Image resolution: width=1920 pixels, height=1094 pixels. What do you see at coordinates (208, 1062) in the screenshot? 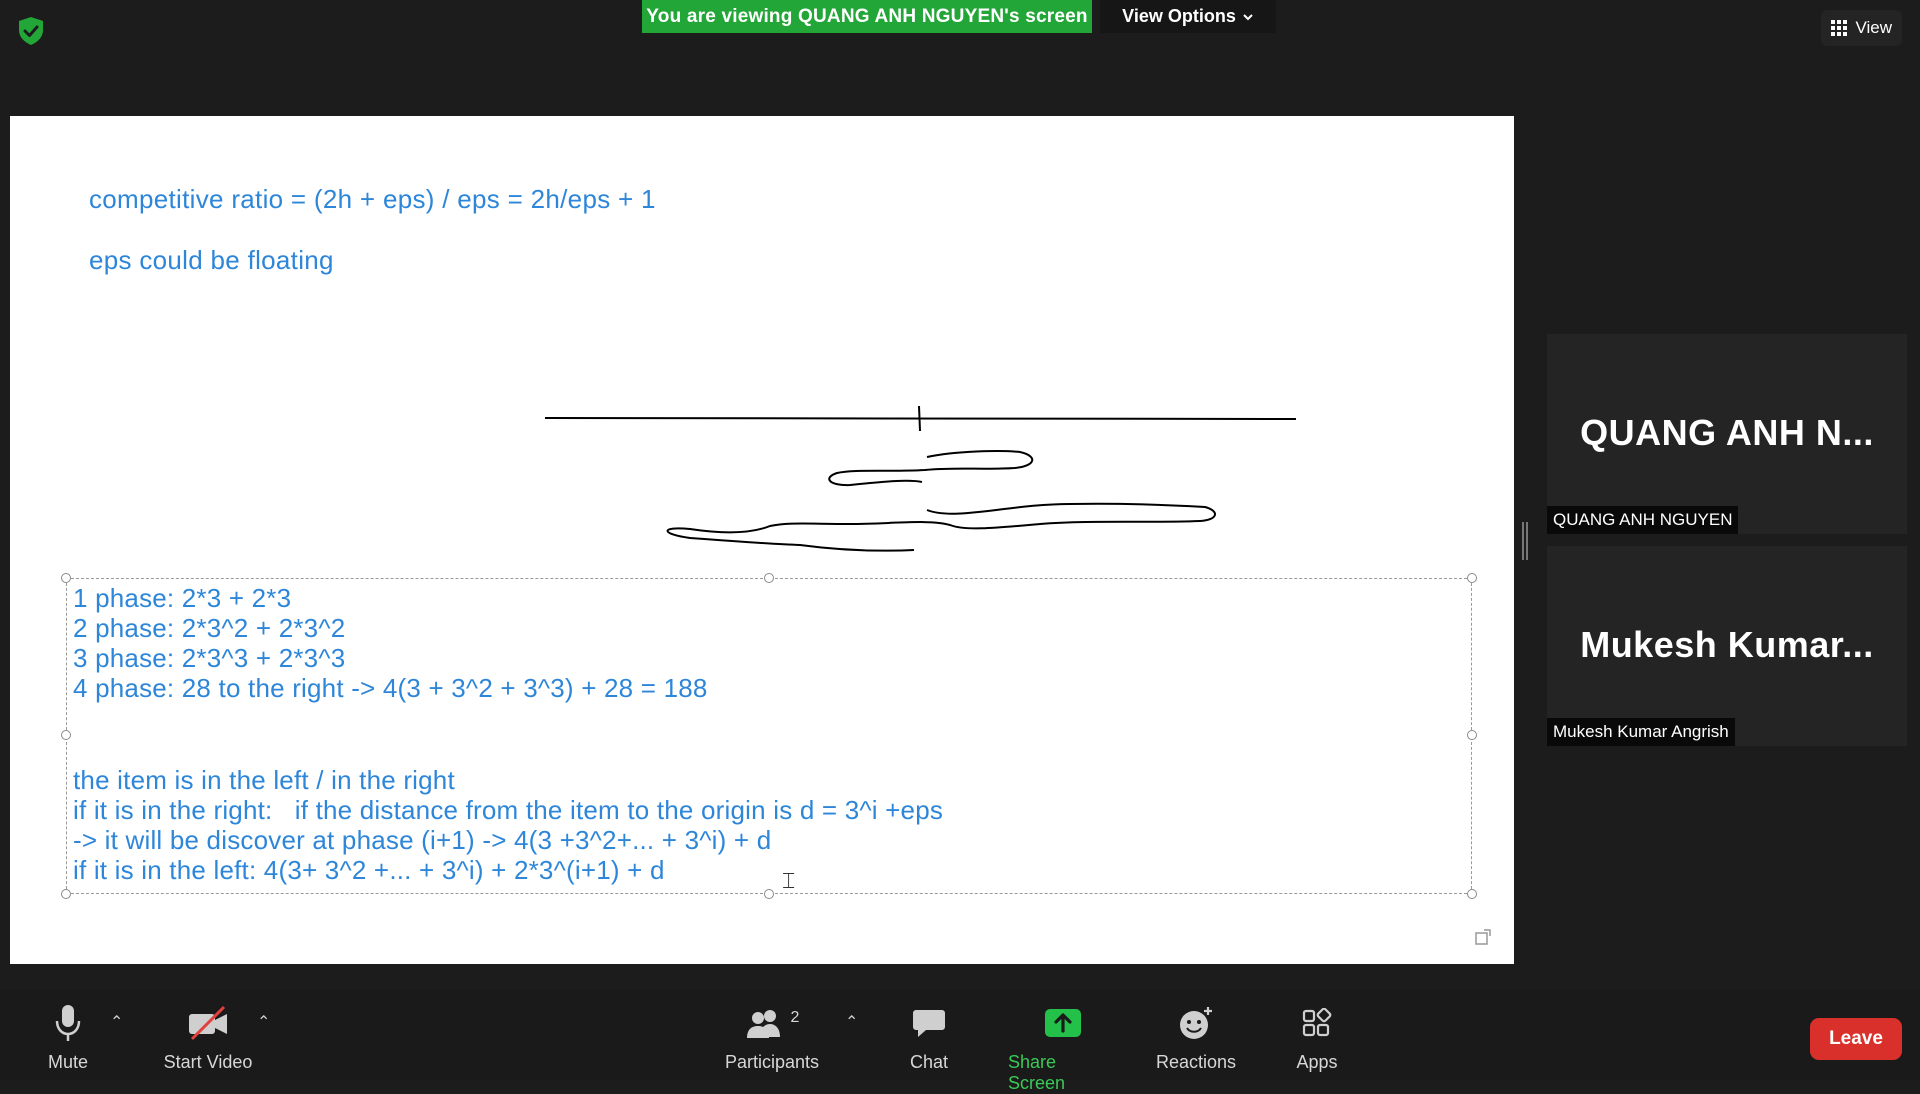
I see `start-video-label: Start Video` at bounding box center [208, 1062].